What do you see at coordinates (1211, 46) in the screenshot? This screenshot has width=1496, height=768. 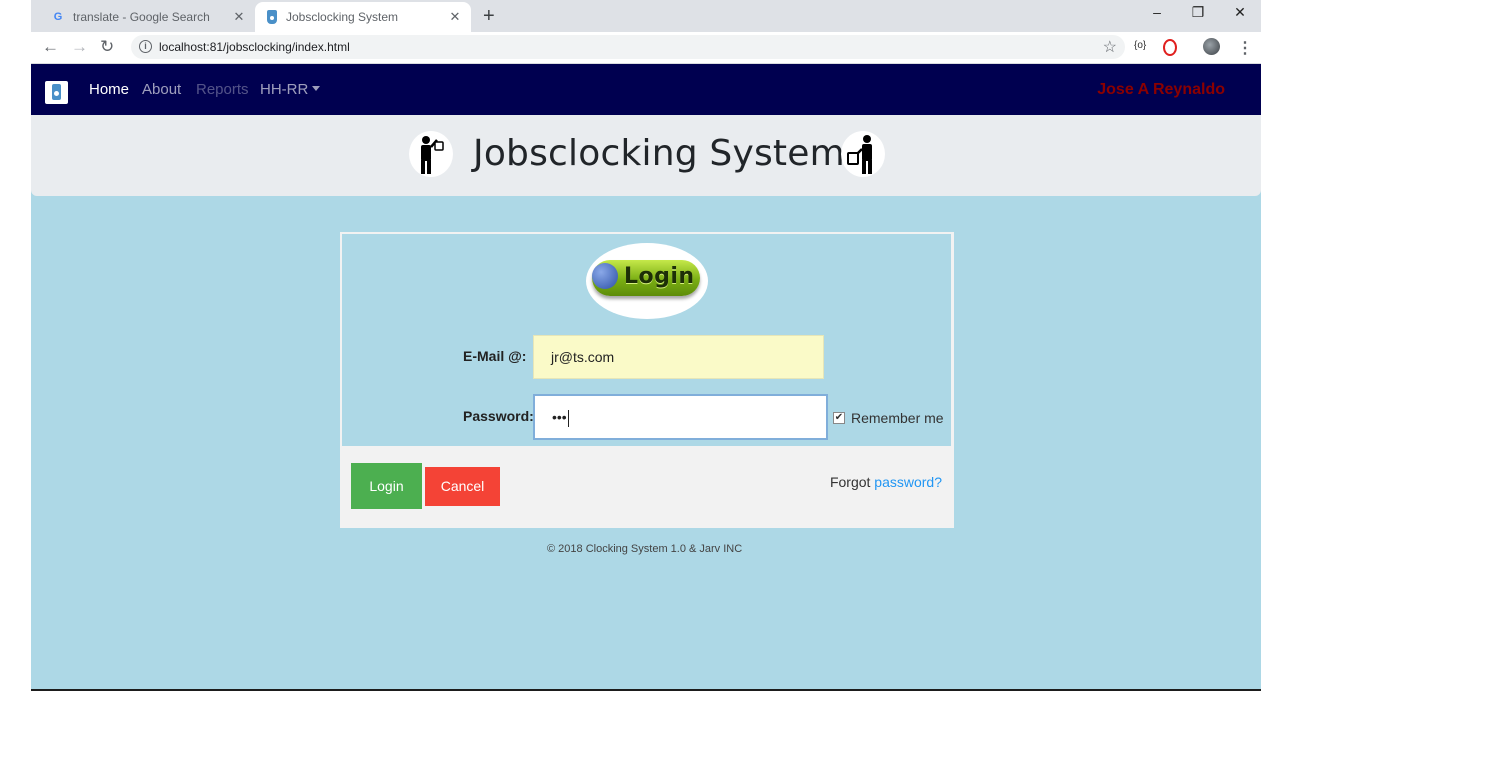 I see `profile-avatar` at bounding box center [1211, 46].